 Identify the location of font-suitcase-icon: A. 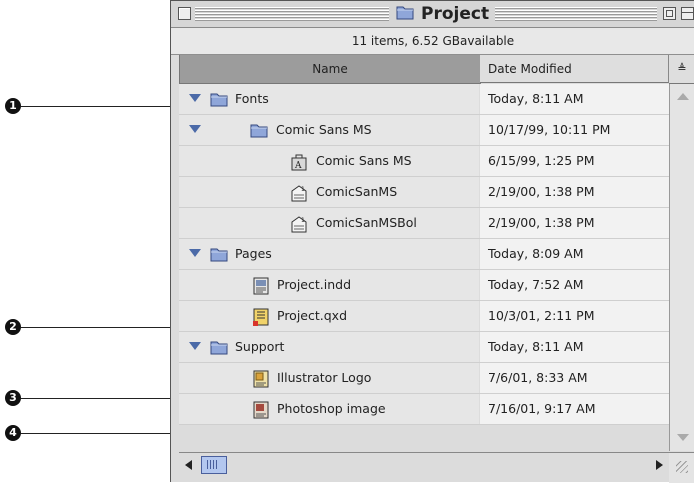
(299, 162).